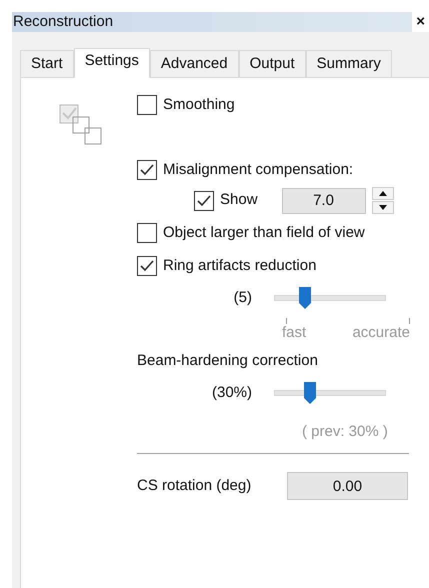 The width and height of the screenshot is (429, 588). Describe the element at coordinates (294, 333) in the screenshot. I see `slider-min-label: fast` at that location.